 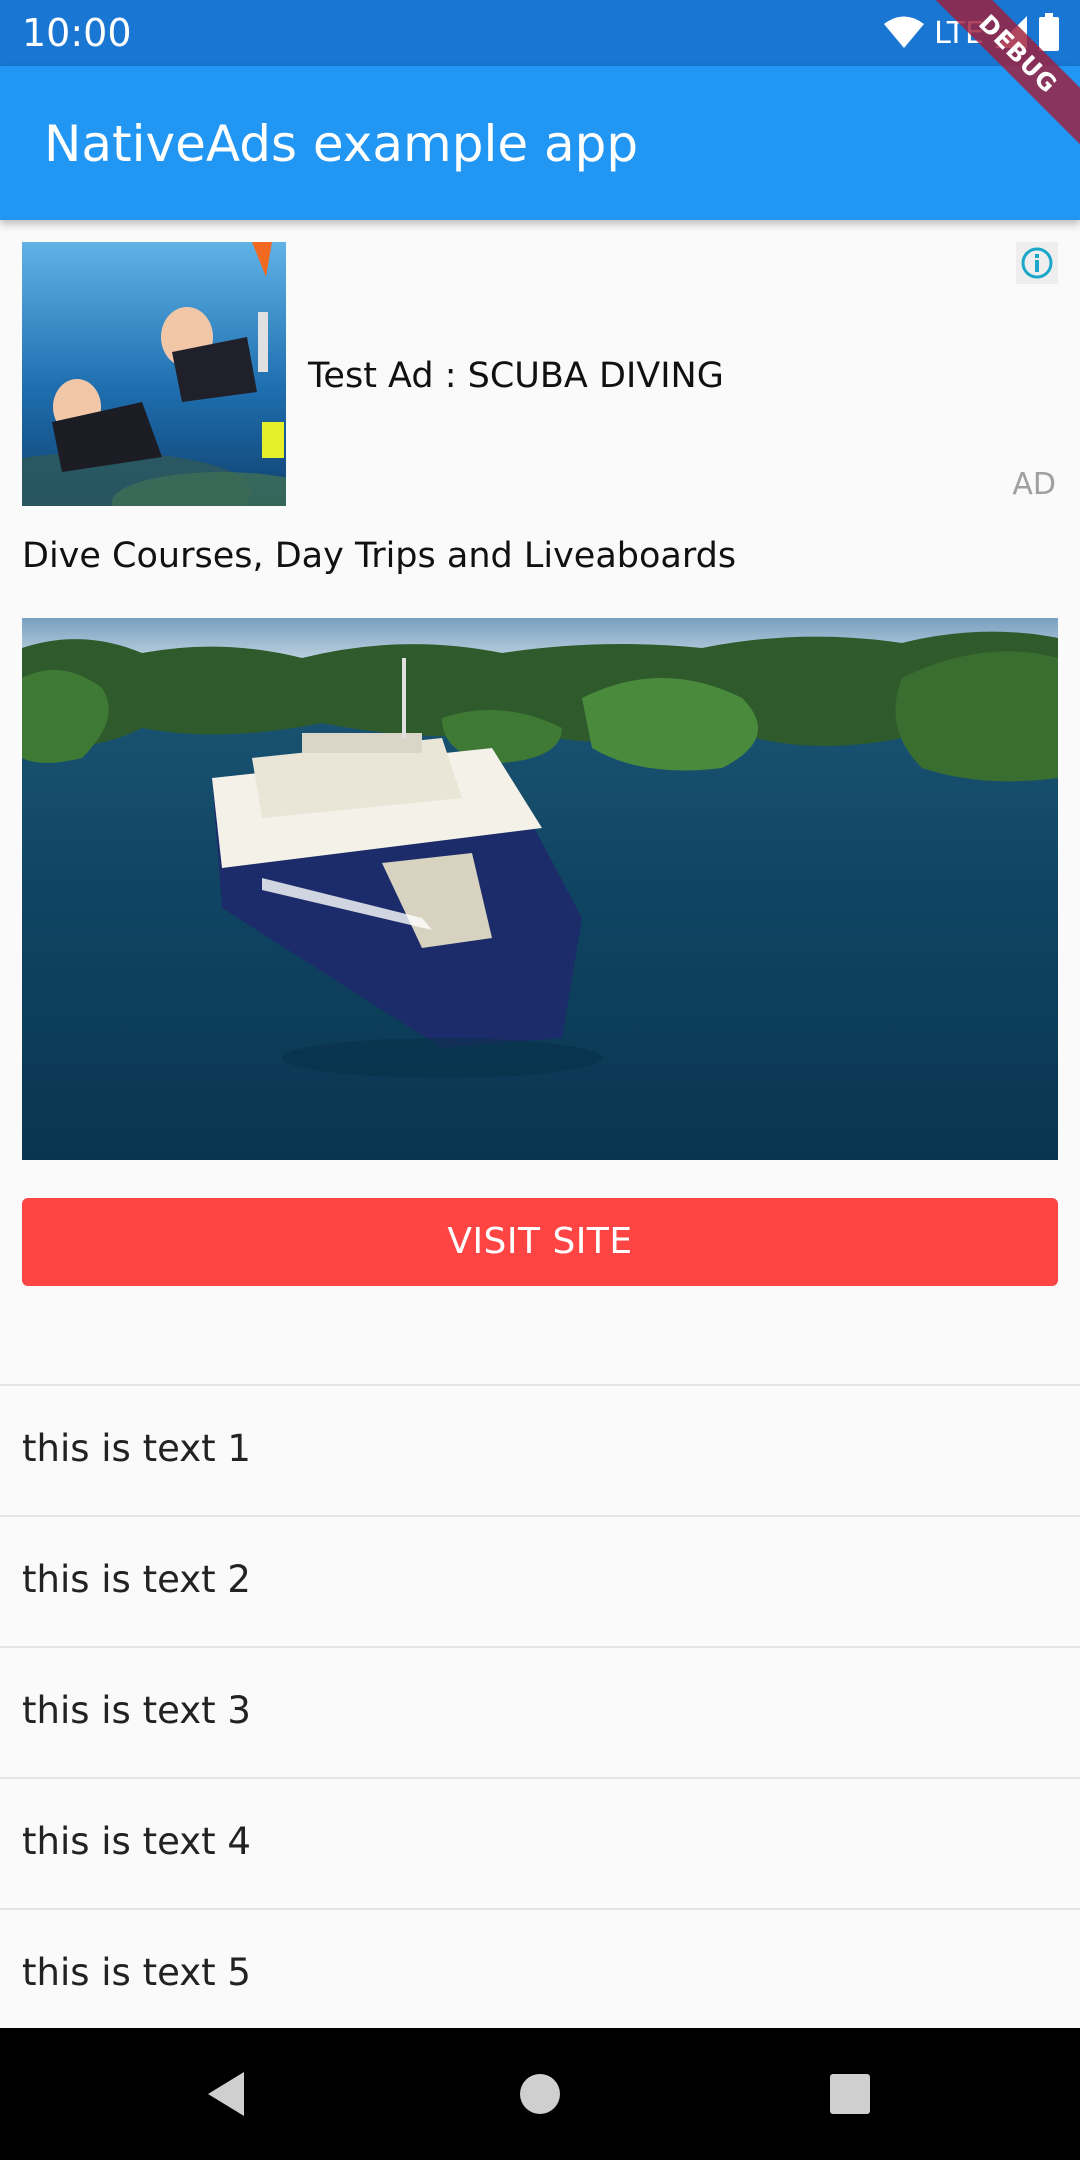 What do you see at coordinates (540, 1242) in the screenshot?
I see `visit-site-button: VISIT SITE` at bounding box center [540, 1242].